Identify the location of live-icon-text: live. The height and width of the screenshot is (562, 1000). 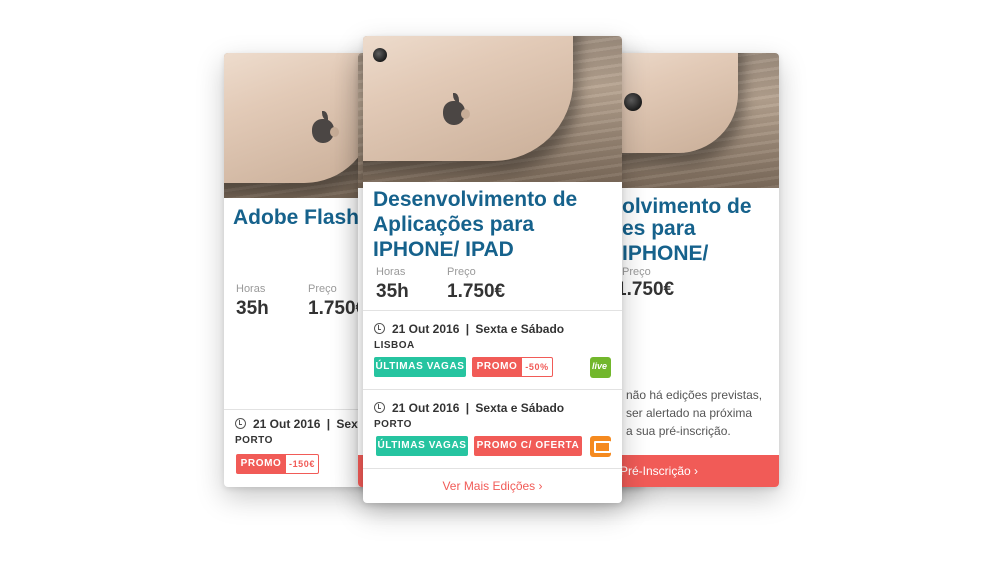
(600, 366).